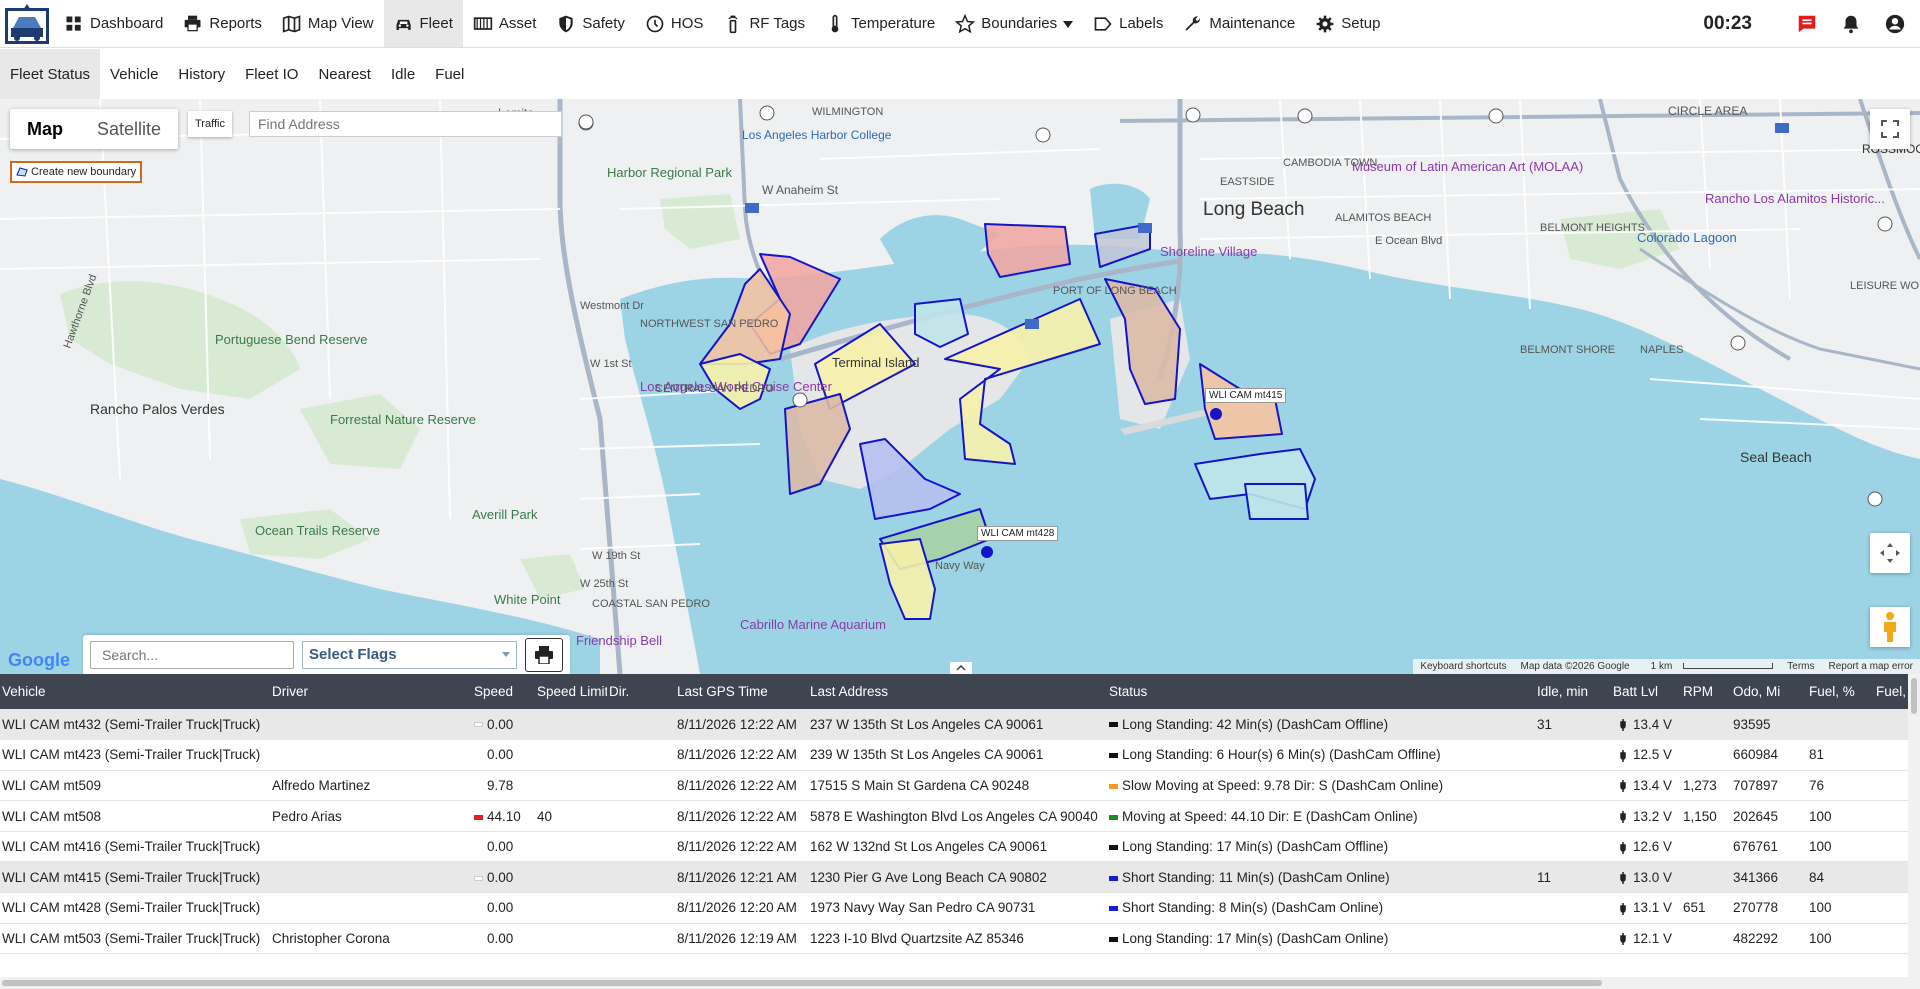  I want to click on cell-driver: Christopher Corona, so click(371, 939).